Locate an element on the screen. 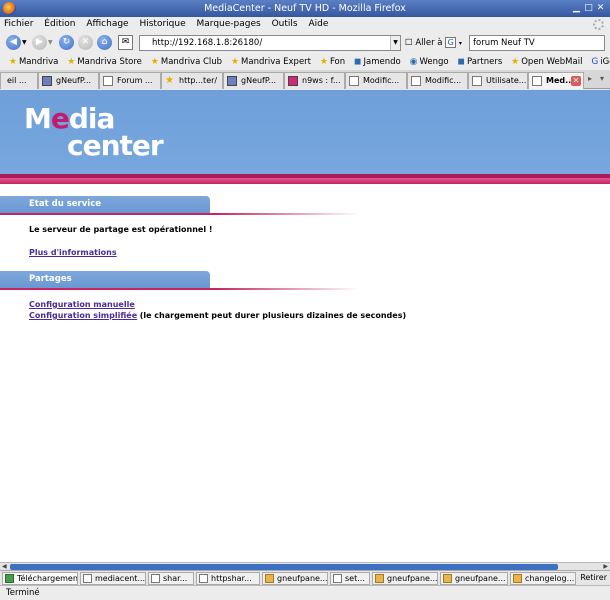  tab-active-mediacenter: Med... ✕ is located at coordinates (556, 80).